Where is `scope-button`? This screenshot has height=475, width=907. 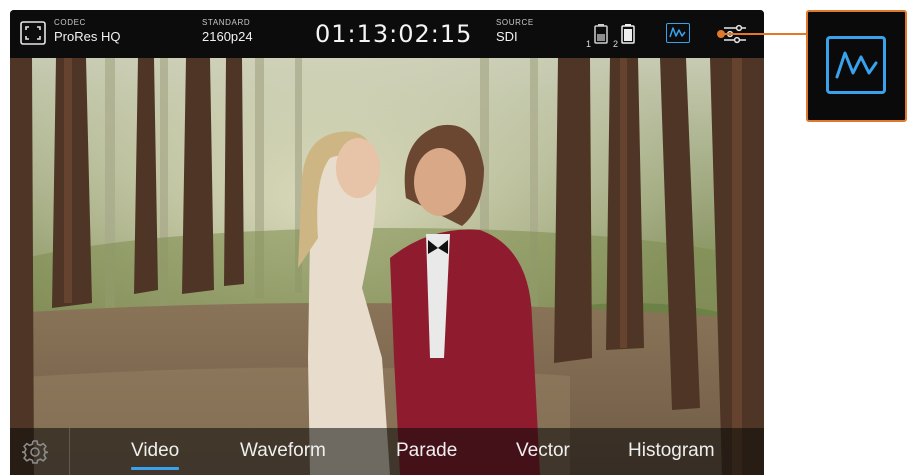 scope-button is located at coordinates (678, 33).